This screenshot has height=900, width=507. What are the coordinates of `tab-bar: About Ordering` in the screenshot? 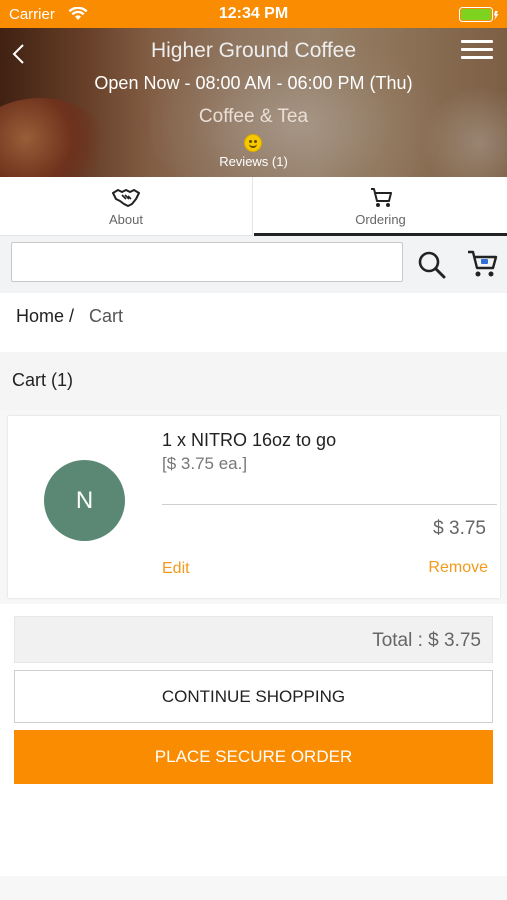 It's located at (253, 206).